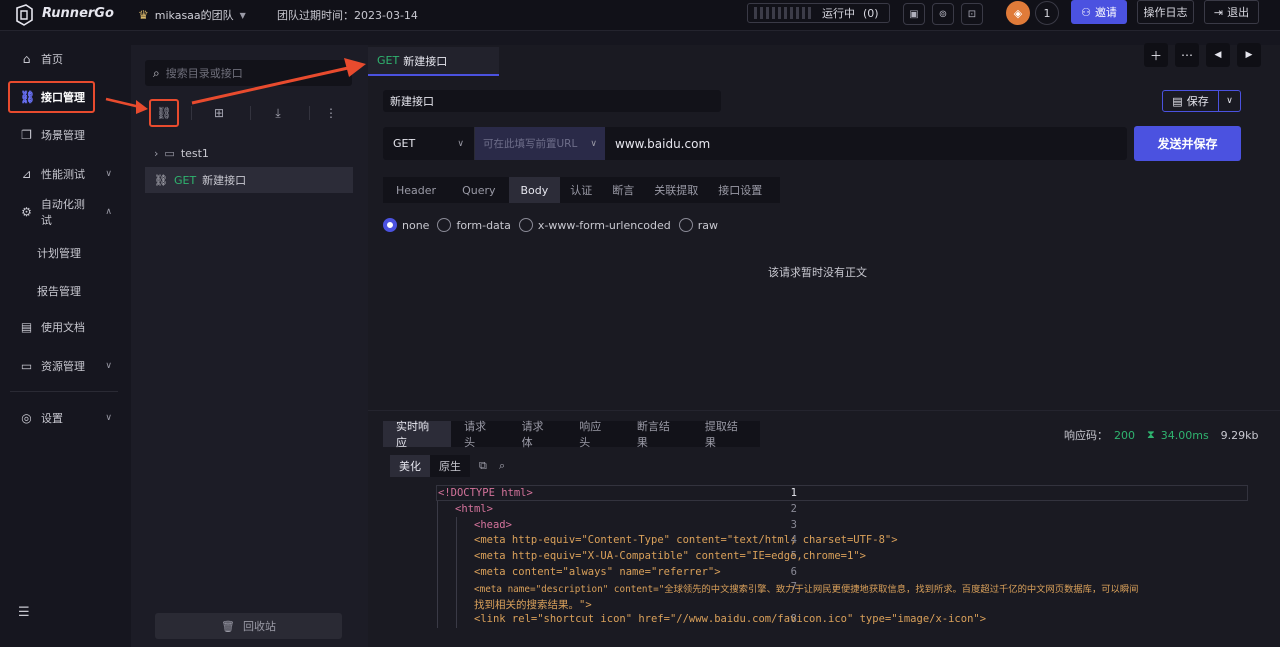 Image resolution: width=1280 pixels, height=647 pixels. What do you see at coordinates (331, 113) in the screenshot?
I see `sort-icon: ⋮` at bounding box center [331, 113].